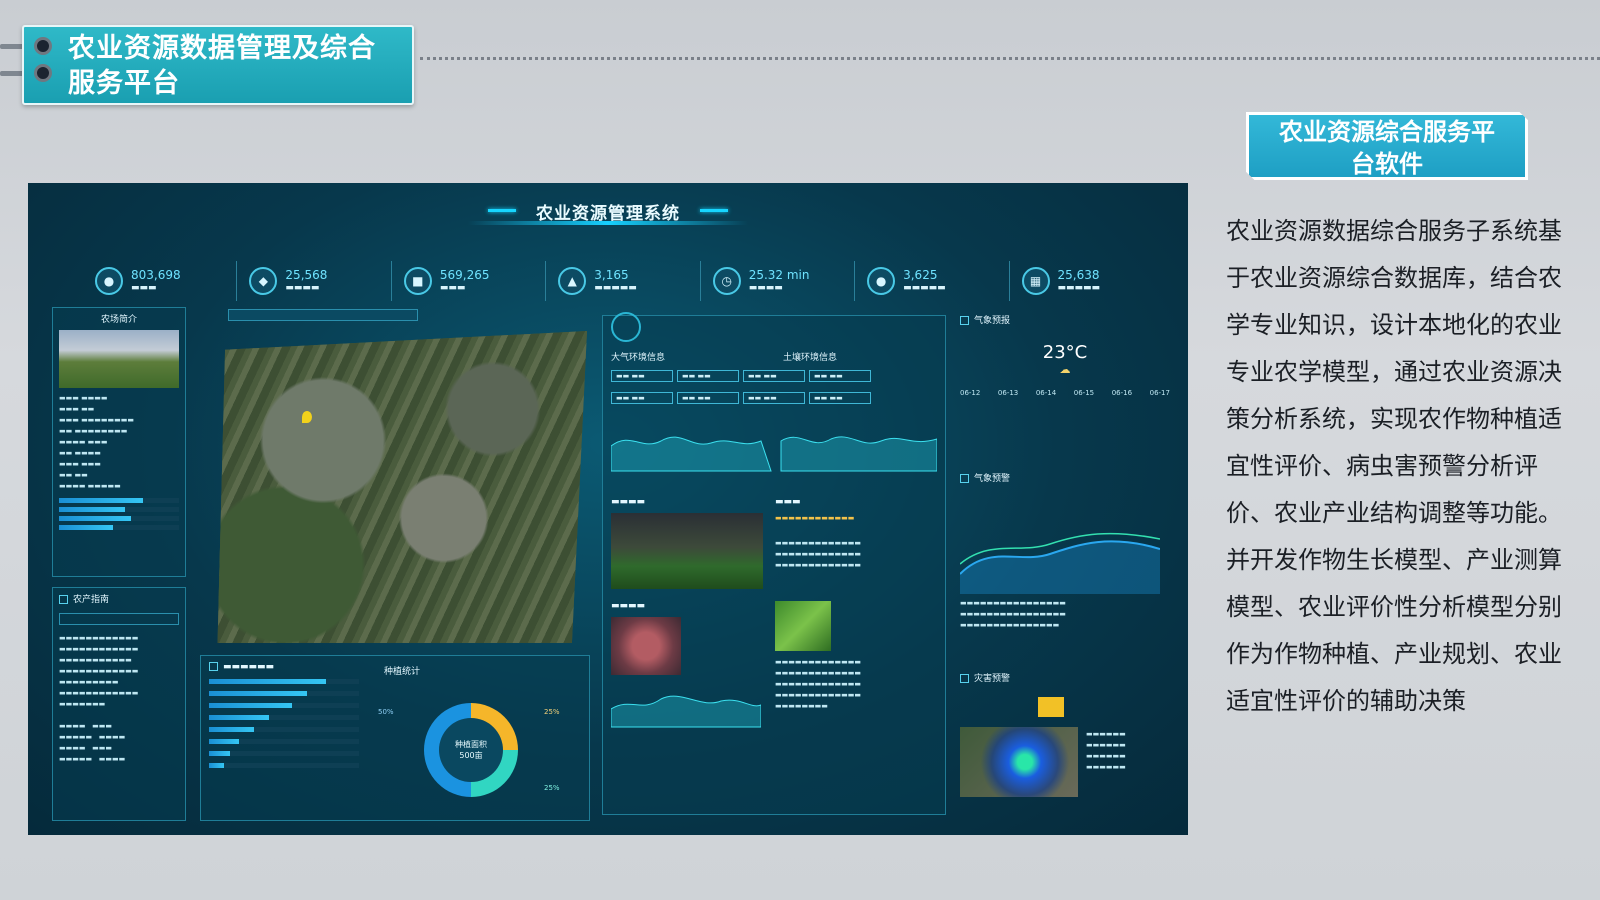  What do you see at coordinates (1065, 319) in the screenshot?
I see `weather-title: 气象预报` at bounding box center [1065, 319].